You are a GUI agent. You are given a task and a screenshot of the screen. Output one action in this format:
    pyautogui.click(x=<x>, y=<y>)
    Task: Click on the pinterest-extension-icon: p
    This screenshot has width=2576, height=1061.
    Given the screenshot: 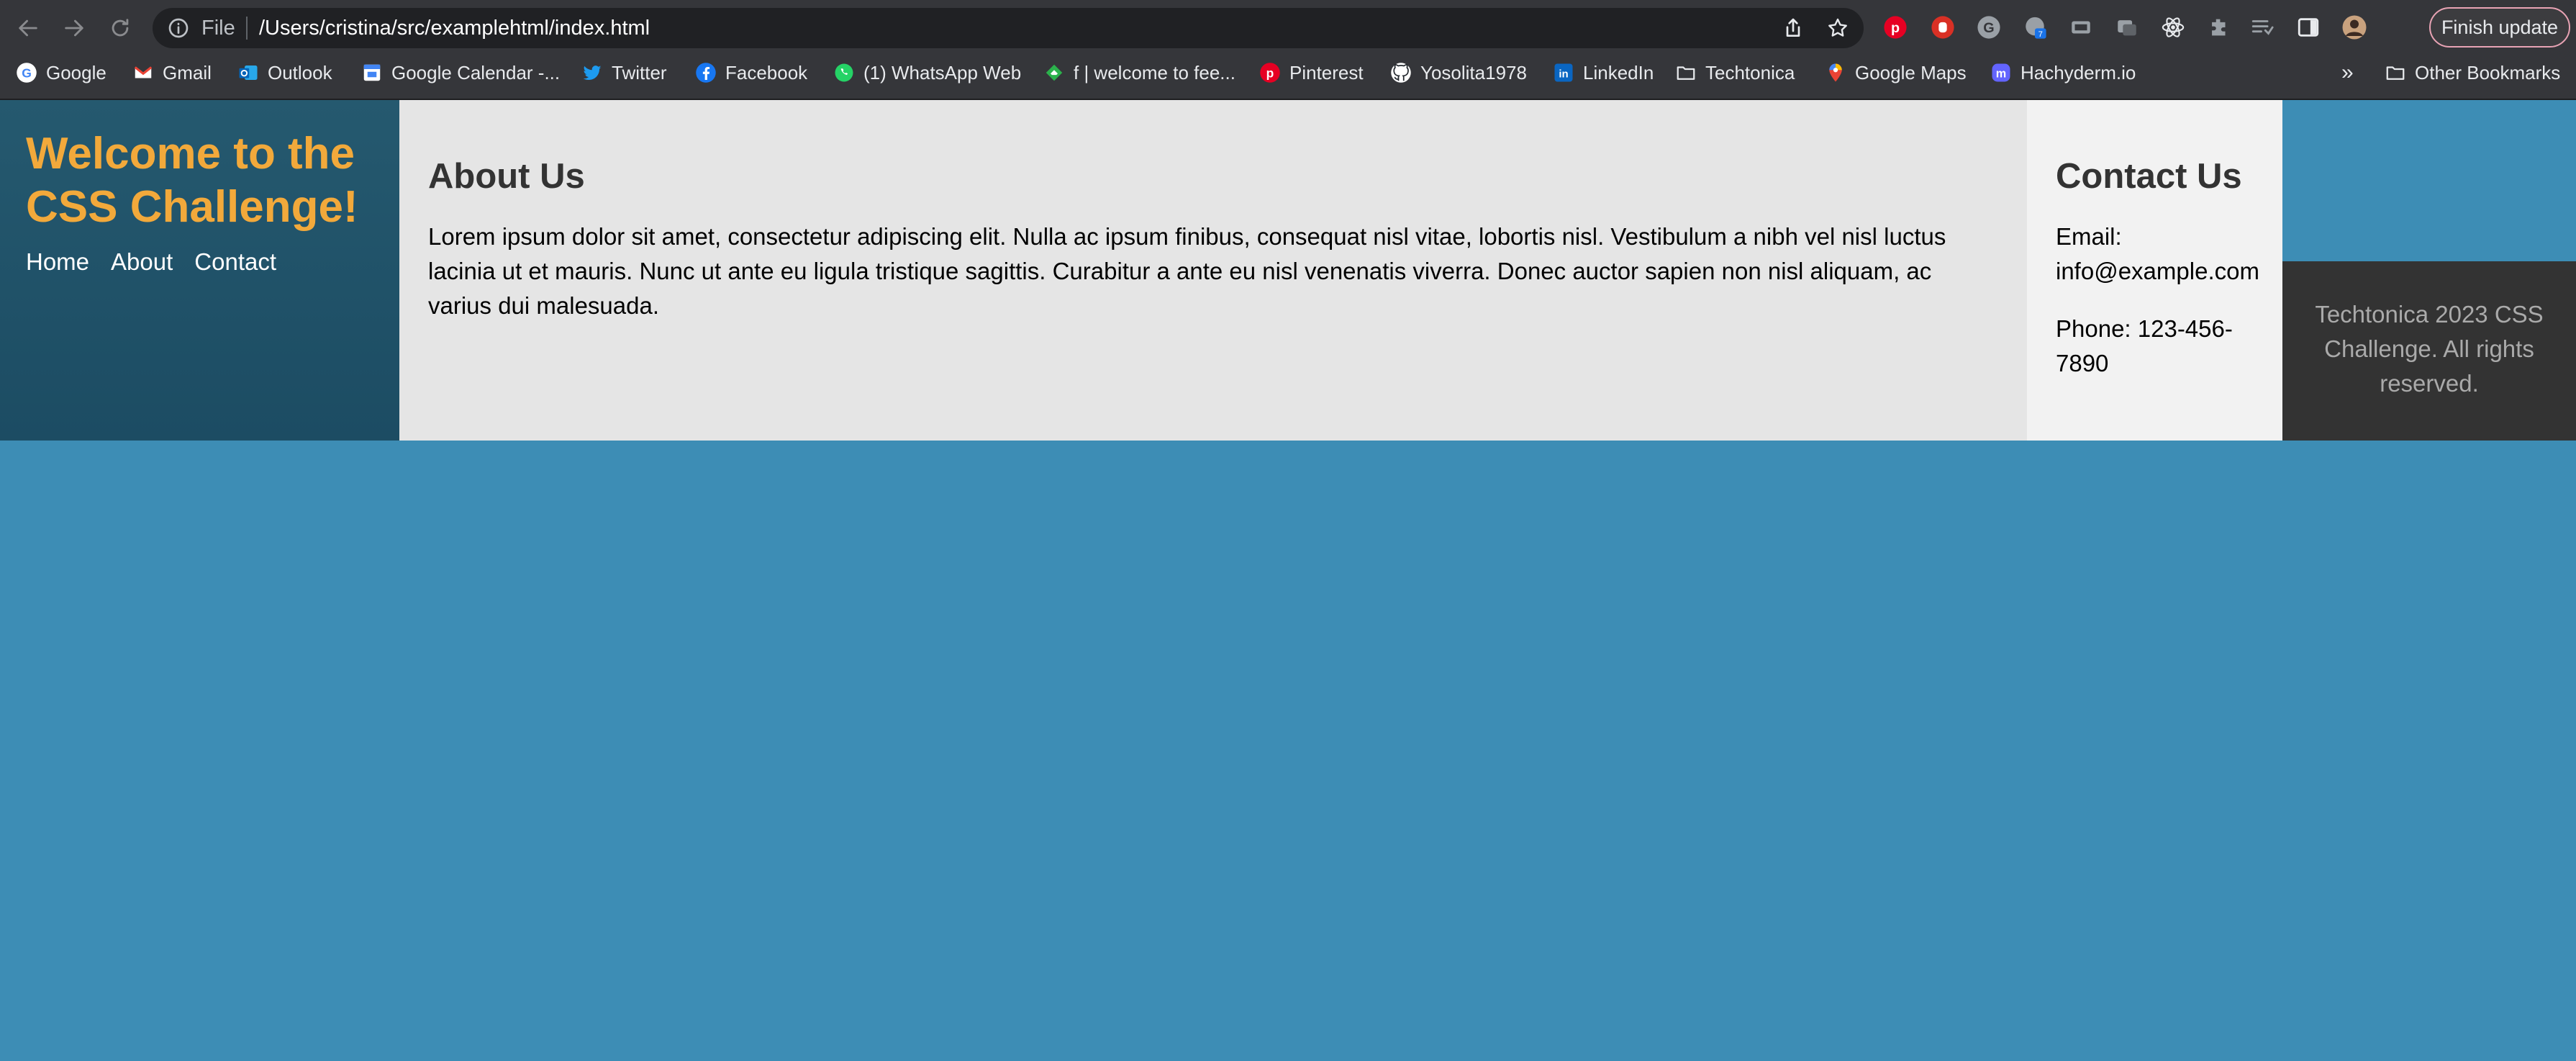 What is the action you would take?
    pyautogui.click(x=1895, y=27)
    